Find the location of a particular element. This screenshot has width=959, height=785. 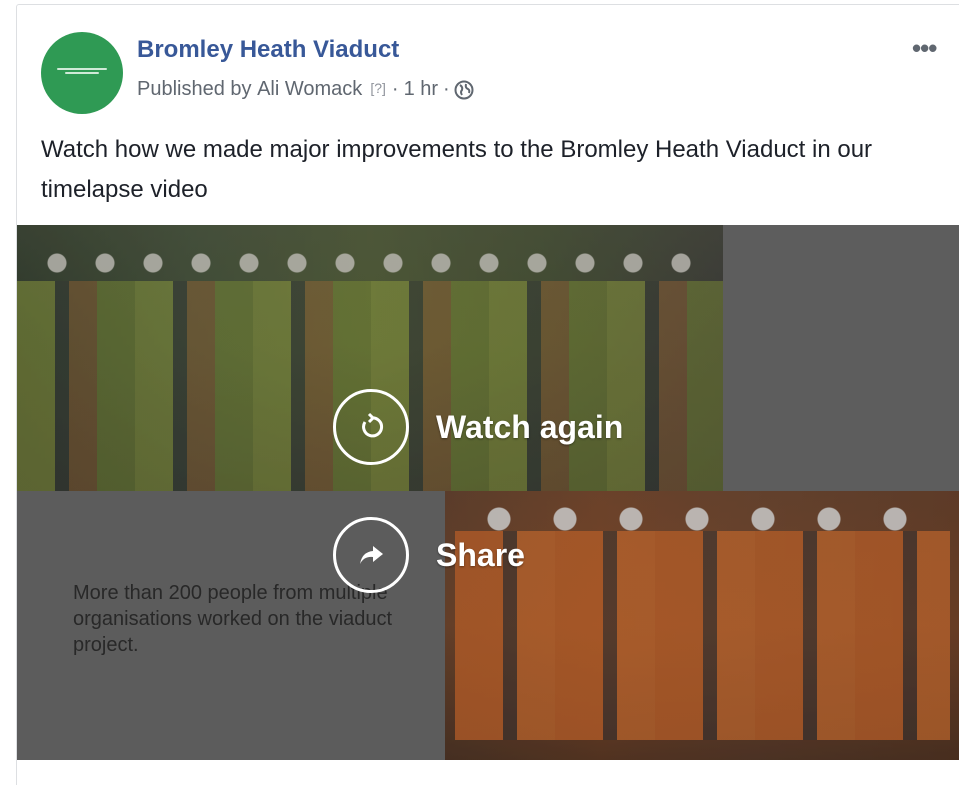

post-meta: Published by Ali Womack [?] · 1 hr · is located at coordinates (305, 89).